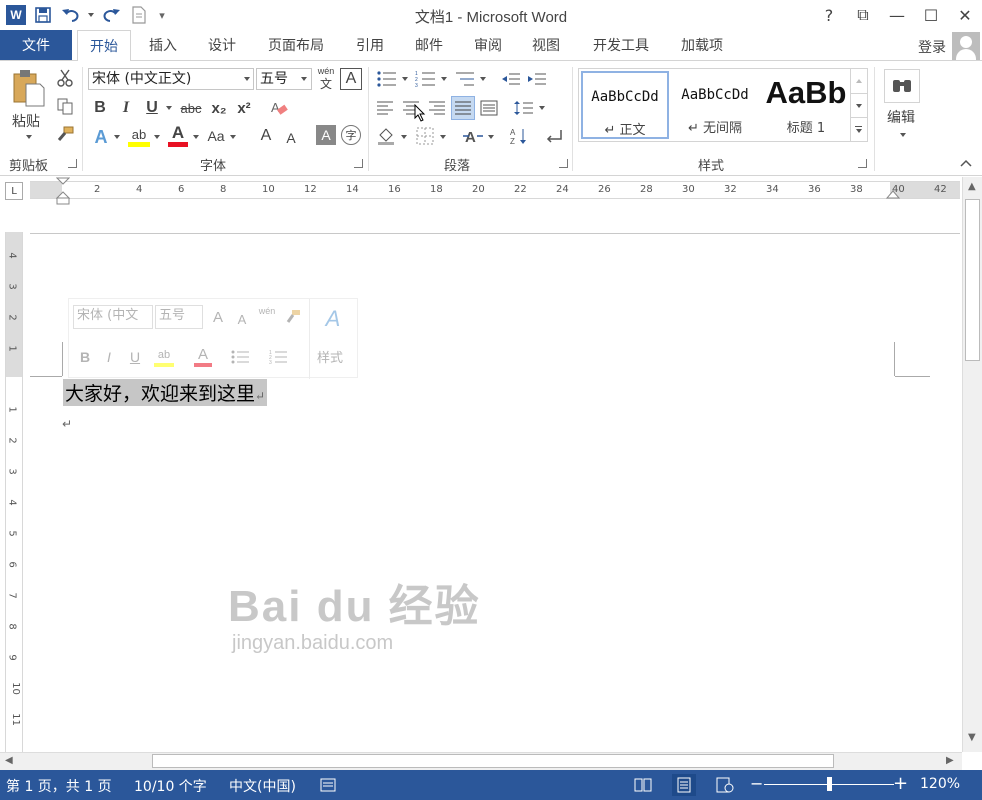 Image resolution: width=982 pixels, height=800 pixels. Describe the element at coordinates (972, 280) in the screenshot. I see `vertical-scroll-thumb` at that location.